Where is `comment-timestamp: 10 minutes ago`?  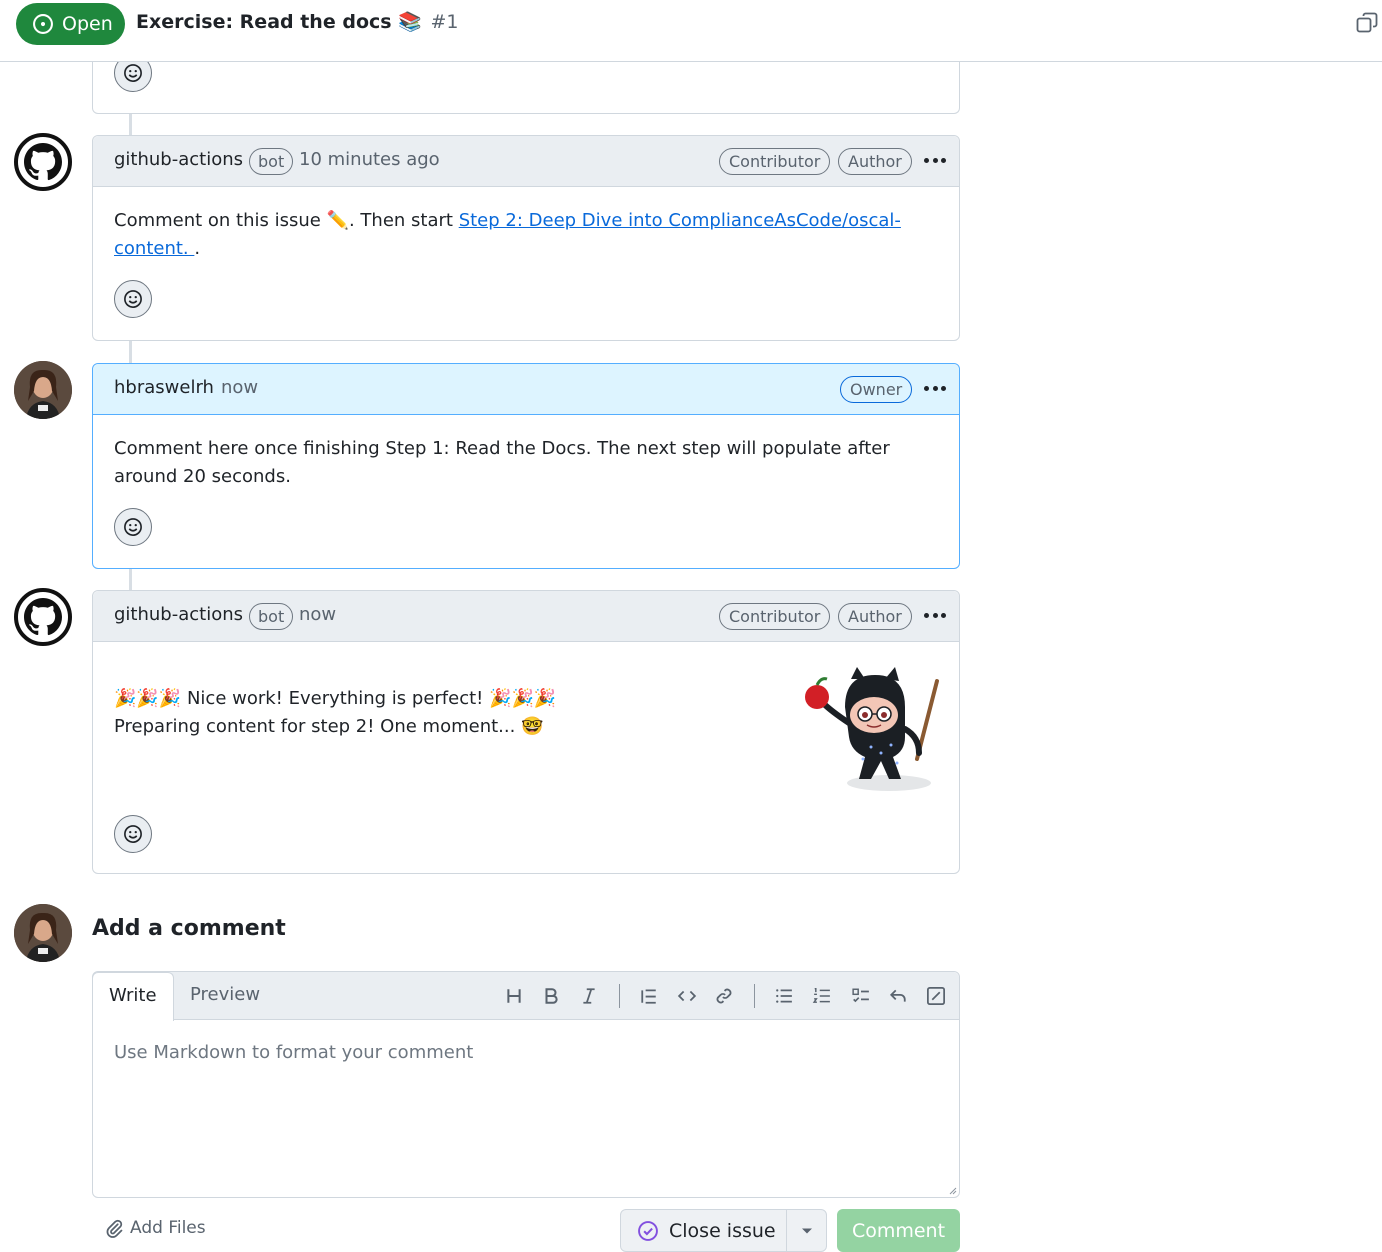
comment-timestamp: 10 minutes ago is located at coordinates (369, 159).